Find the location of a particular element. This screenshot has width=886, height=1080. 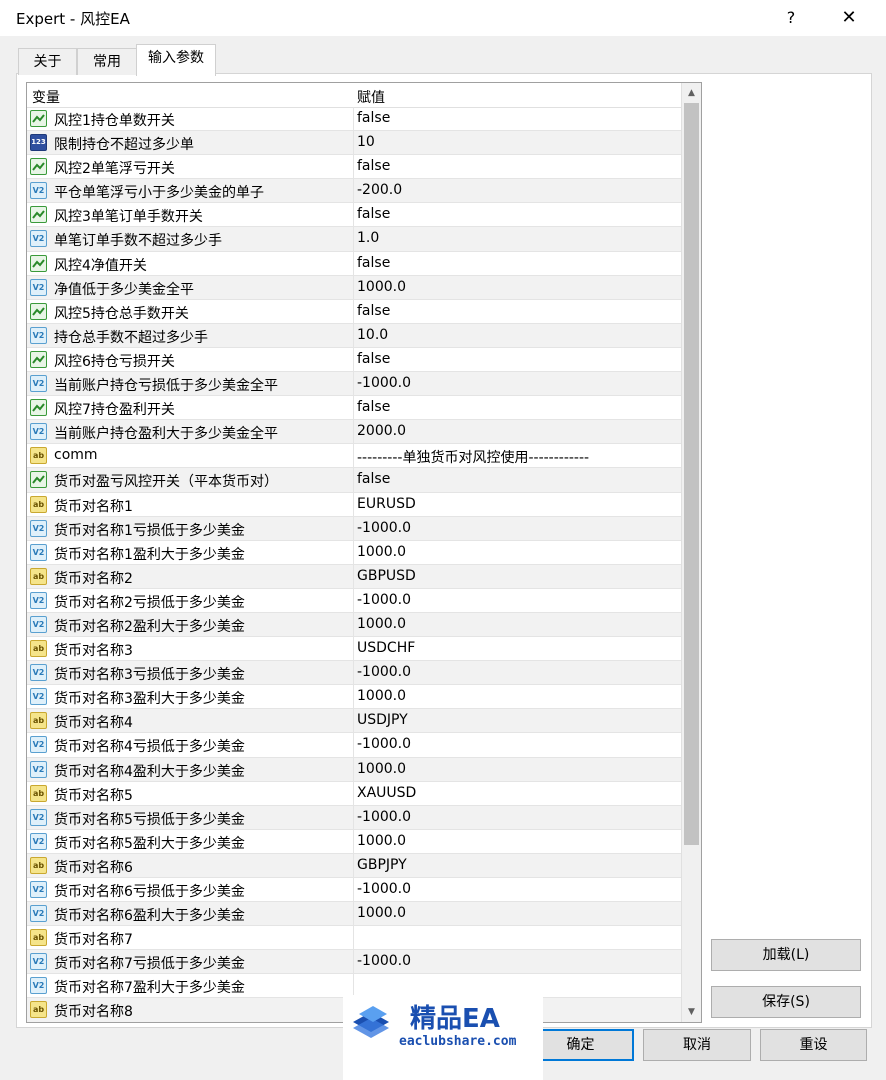

parameter-row: V2 平仓单笔浮亏小于多少美金的单子 -200.0 is located at coordinates (354, 191).